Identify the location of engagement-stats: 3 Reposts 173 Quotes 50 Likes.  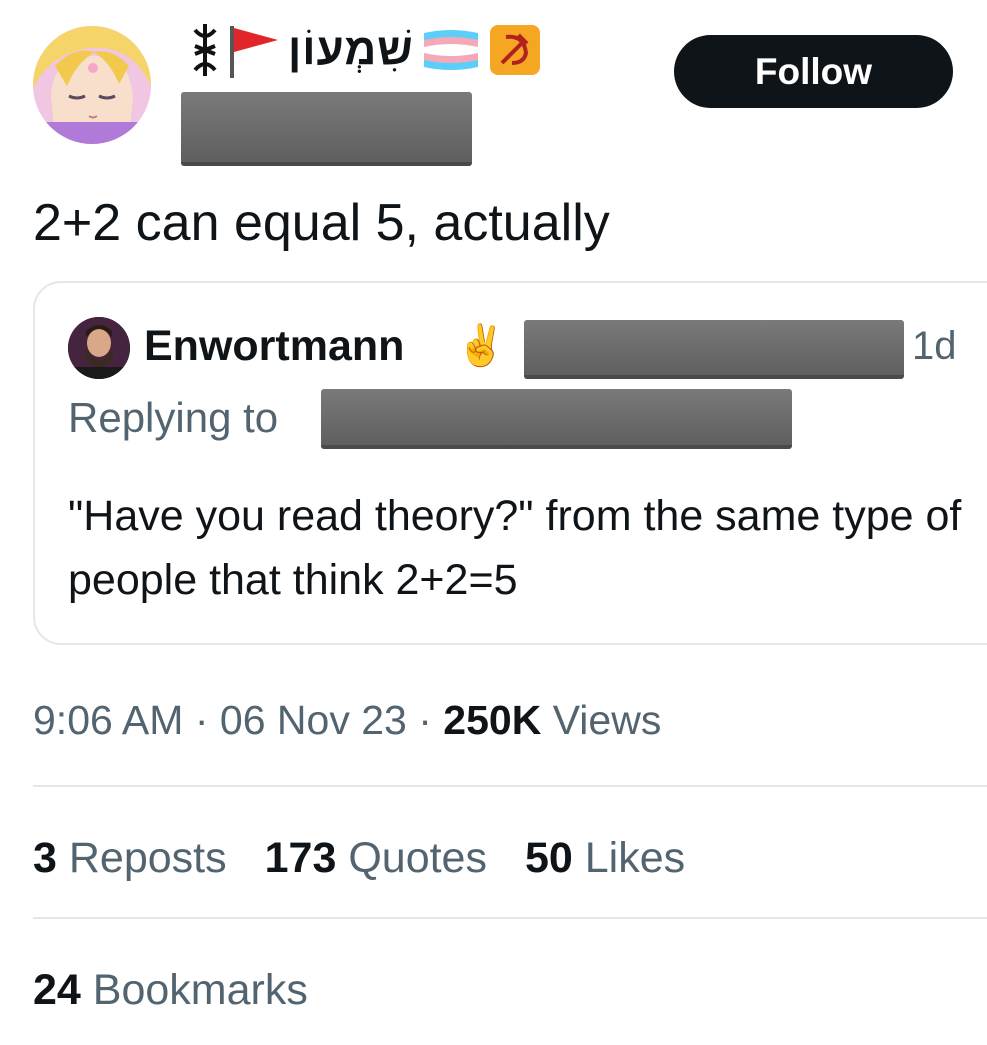
(359, 858).